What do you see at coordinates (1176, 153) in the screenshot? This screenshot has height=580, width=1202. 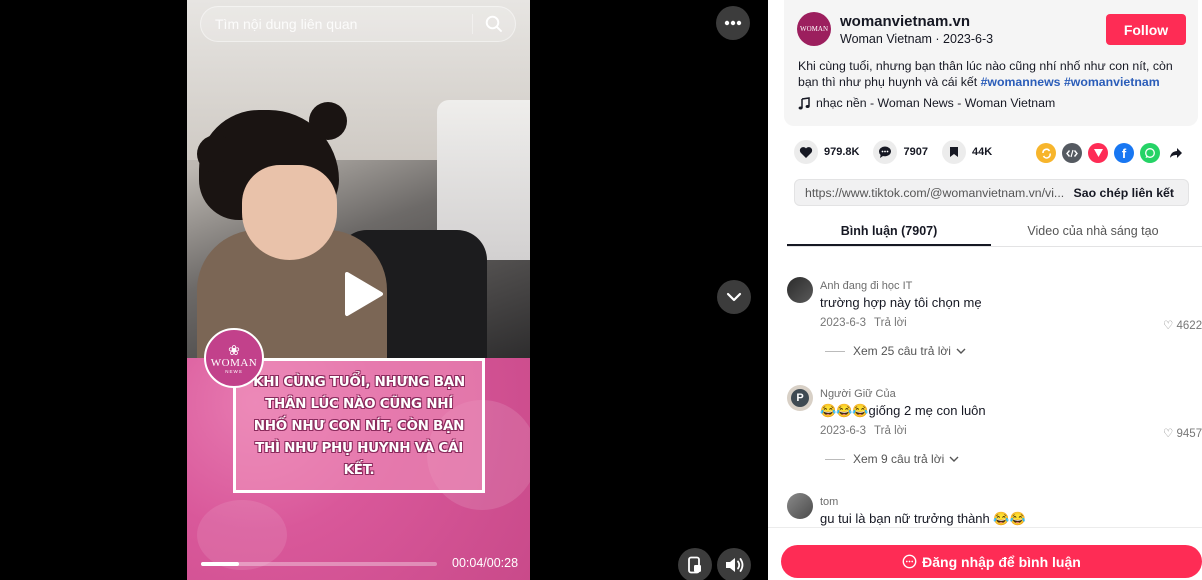 I see `share-arrow-icon` at bounding box center [1176, 153].